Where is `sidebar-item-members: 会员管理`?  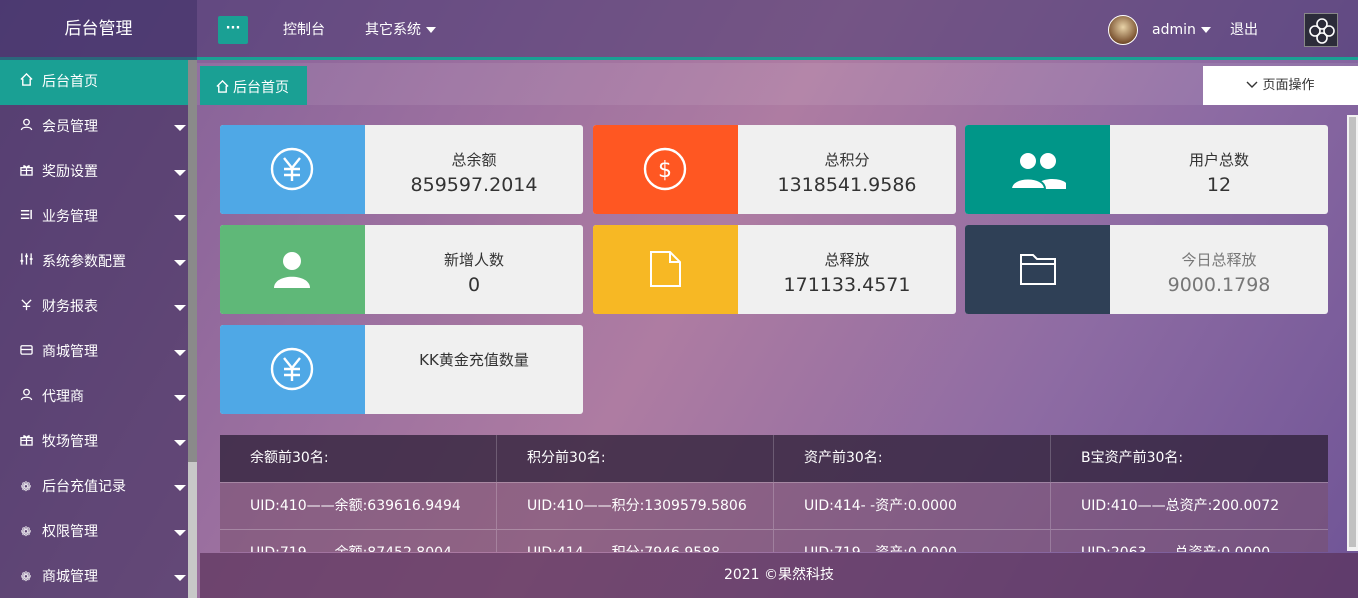 sidebar-item-members: 会员管理 is located at coordinates (94, 127).